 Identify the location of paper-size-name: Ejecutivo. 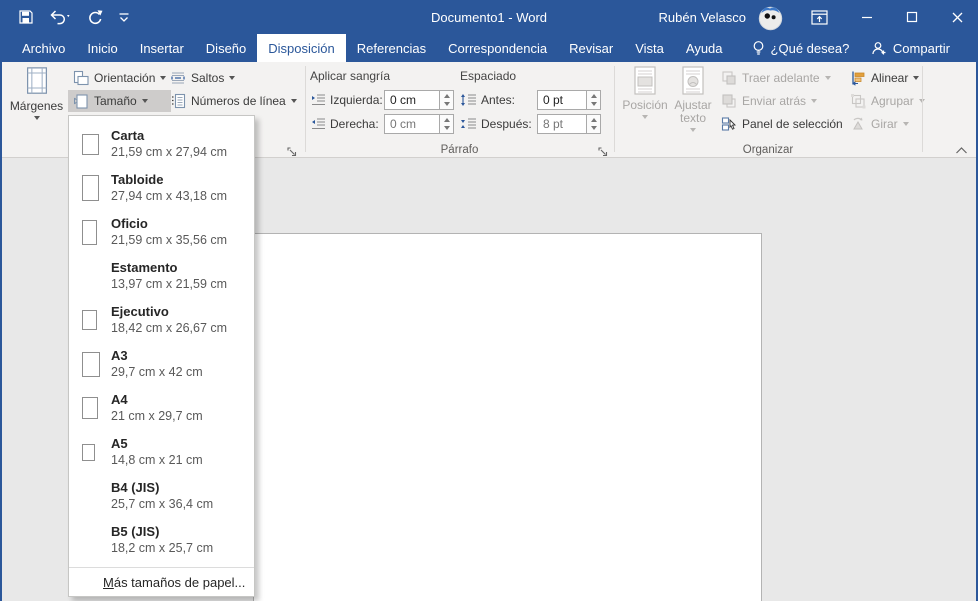
(140, 311).